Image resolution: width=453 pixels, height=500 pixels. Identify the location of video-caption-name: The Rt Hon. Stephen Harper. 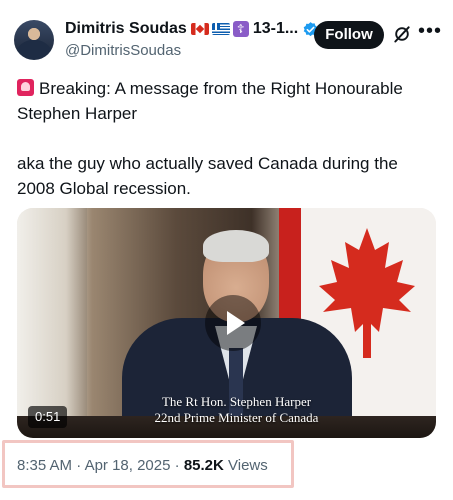
(236, 401).